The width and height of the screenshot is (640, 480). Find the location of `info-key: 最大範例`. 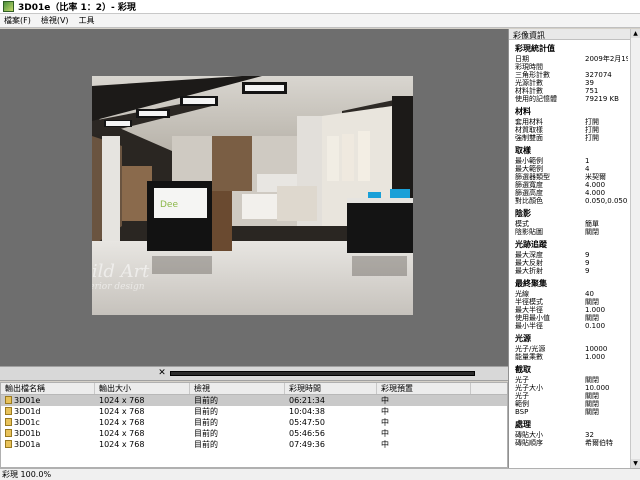

info-key: 最大範例 is located at coordinates (529, 169).